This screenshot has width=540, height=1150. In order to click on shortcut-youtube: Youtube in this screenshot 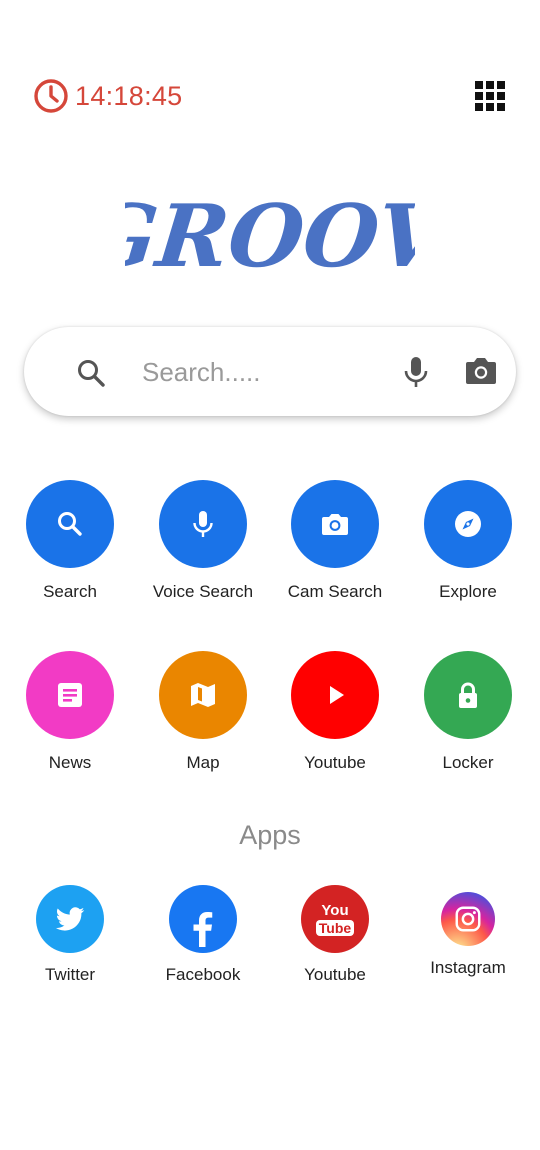, I will do `click(335, 712)`.